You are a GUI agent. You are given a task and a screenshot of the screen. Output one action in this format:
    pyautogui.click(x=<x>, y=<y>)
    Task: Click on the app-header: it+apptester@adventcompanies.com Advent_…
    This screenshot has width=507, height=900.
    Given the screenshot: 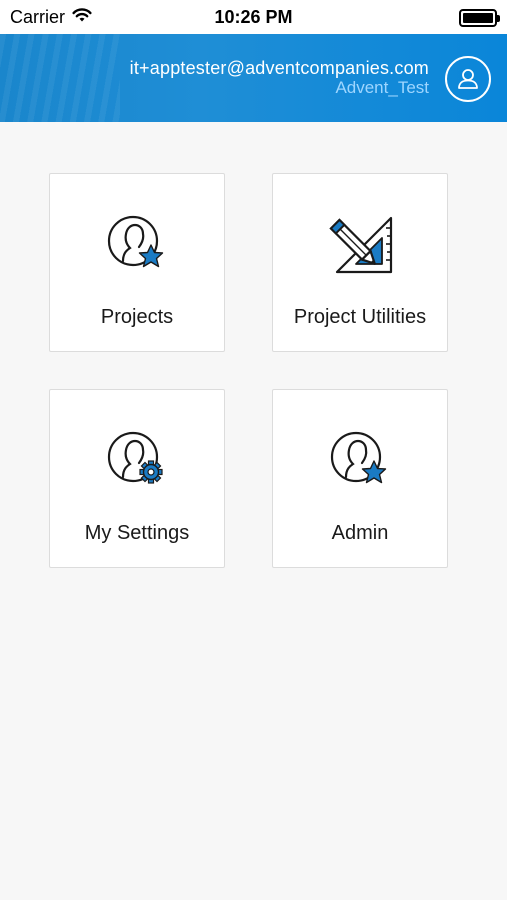 What is the action you would take?
    pyautogui.click(x=253, y=78)
    